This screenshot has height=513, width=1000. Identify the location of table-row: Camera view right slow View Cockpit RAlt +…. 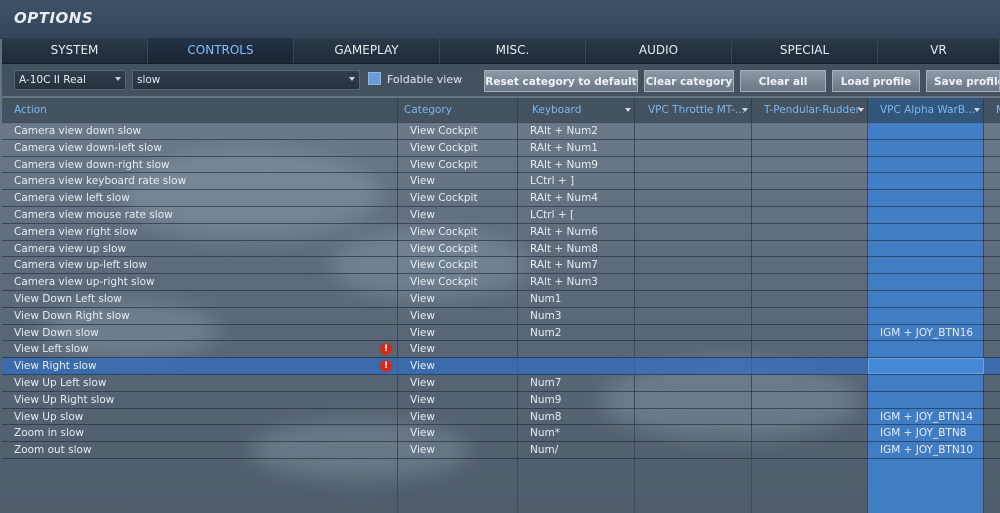
(501, 232).